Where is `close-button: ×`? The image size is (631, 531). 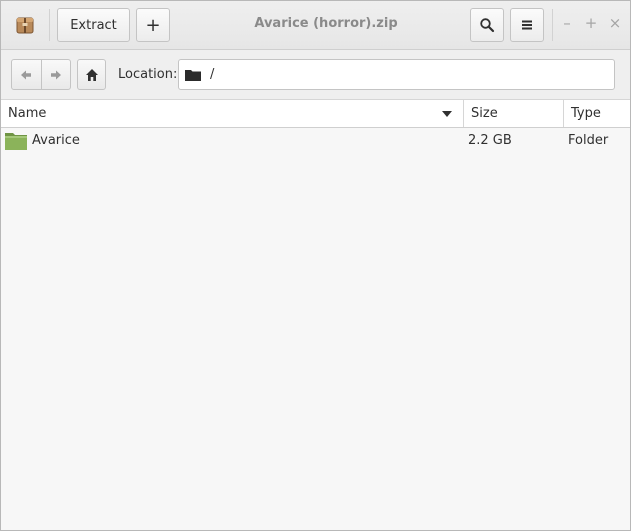
close-button: × is located at coordinates (615, 23).